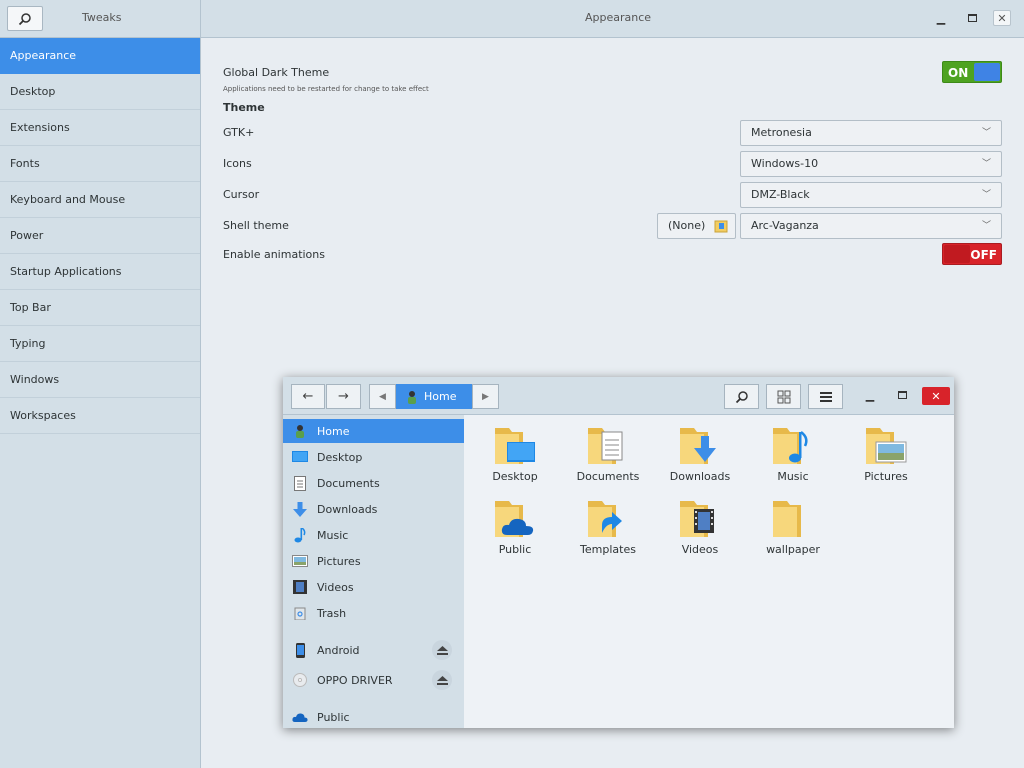  What do you see at coordinates (373, 457) in the screenshot?
I see `place-desktop: Desktop` at bounding box center [373, 457].